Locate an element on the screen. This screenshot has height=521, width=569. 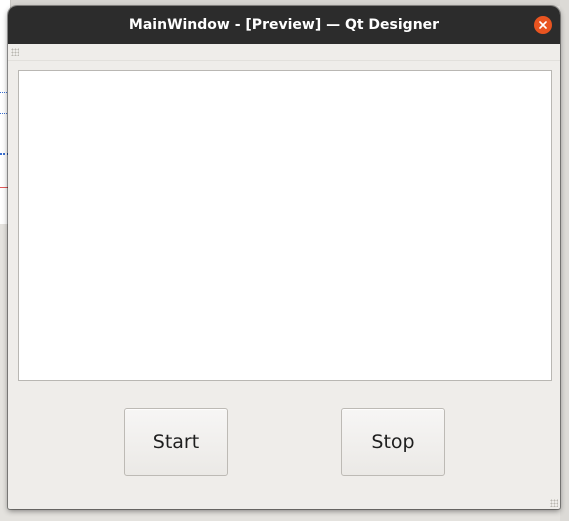
resize-grip-icon is located at coordinates (554, 503).